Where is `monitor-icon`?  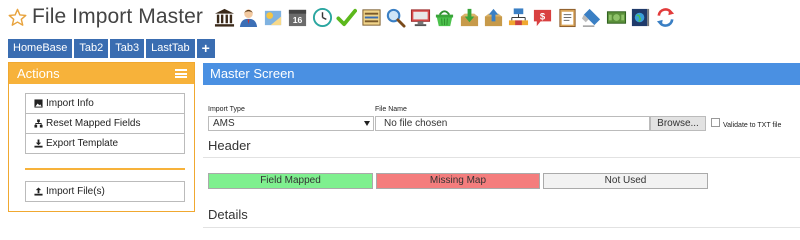
monitor-icon is located at coordinates (420, 17).